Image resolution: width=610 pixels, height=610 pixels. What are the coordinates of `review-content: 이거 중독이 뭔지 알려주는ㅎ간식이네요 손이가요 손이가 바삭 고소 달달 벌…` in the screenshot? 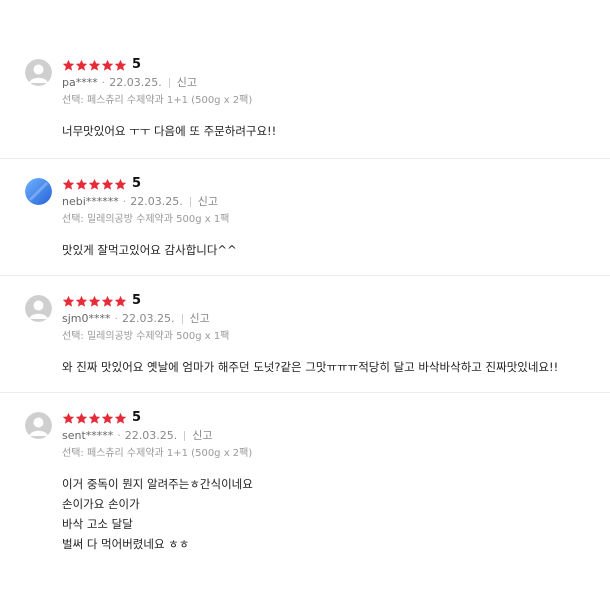 It's located at (336, 514).